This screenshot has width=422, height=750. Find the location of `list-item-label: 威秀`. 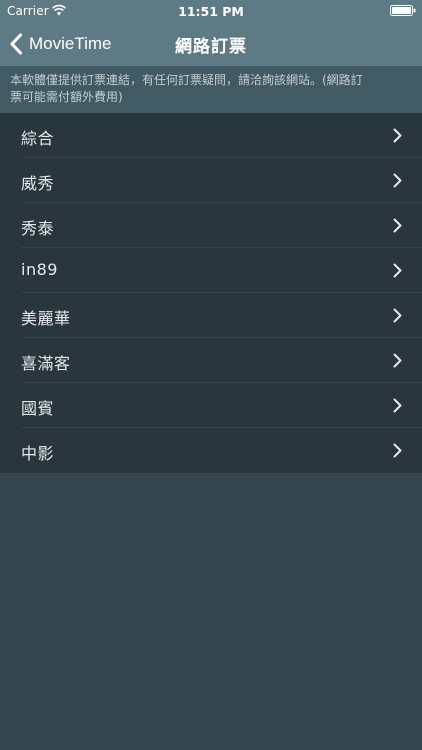

list-item-label: 威秀 is located at coordinates (38, 183).